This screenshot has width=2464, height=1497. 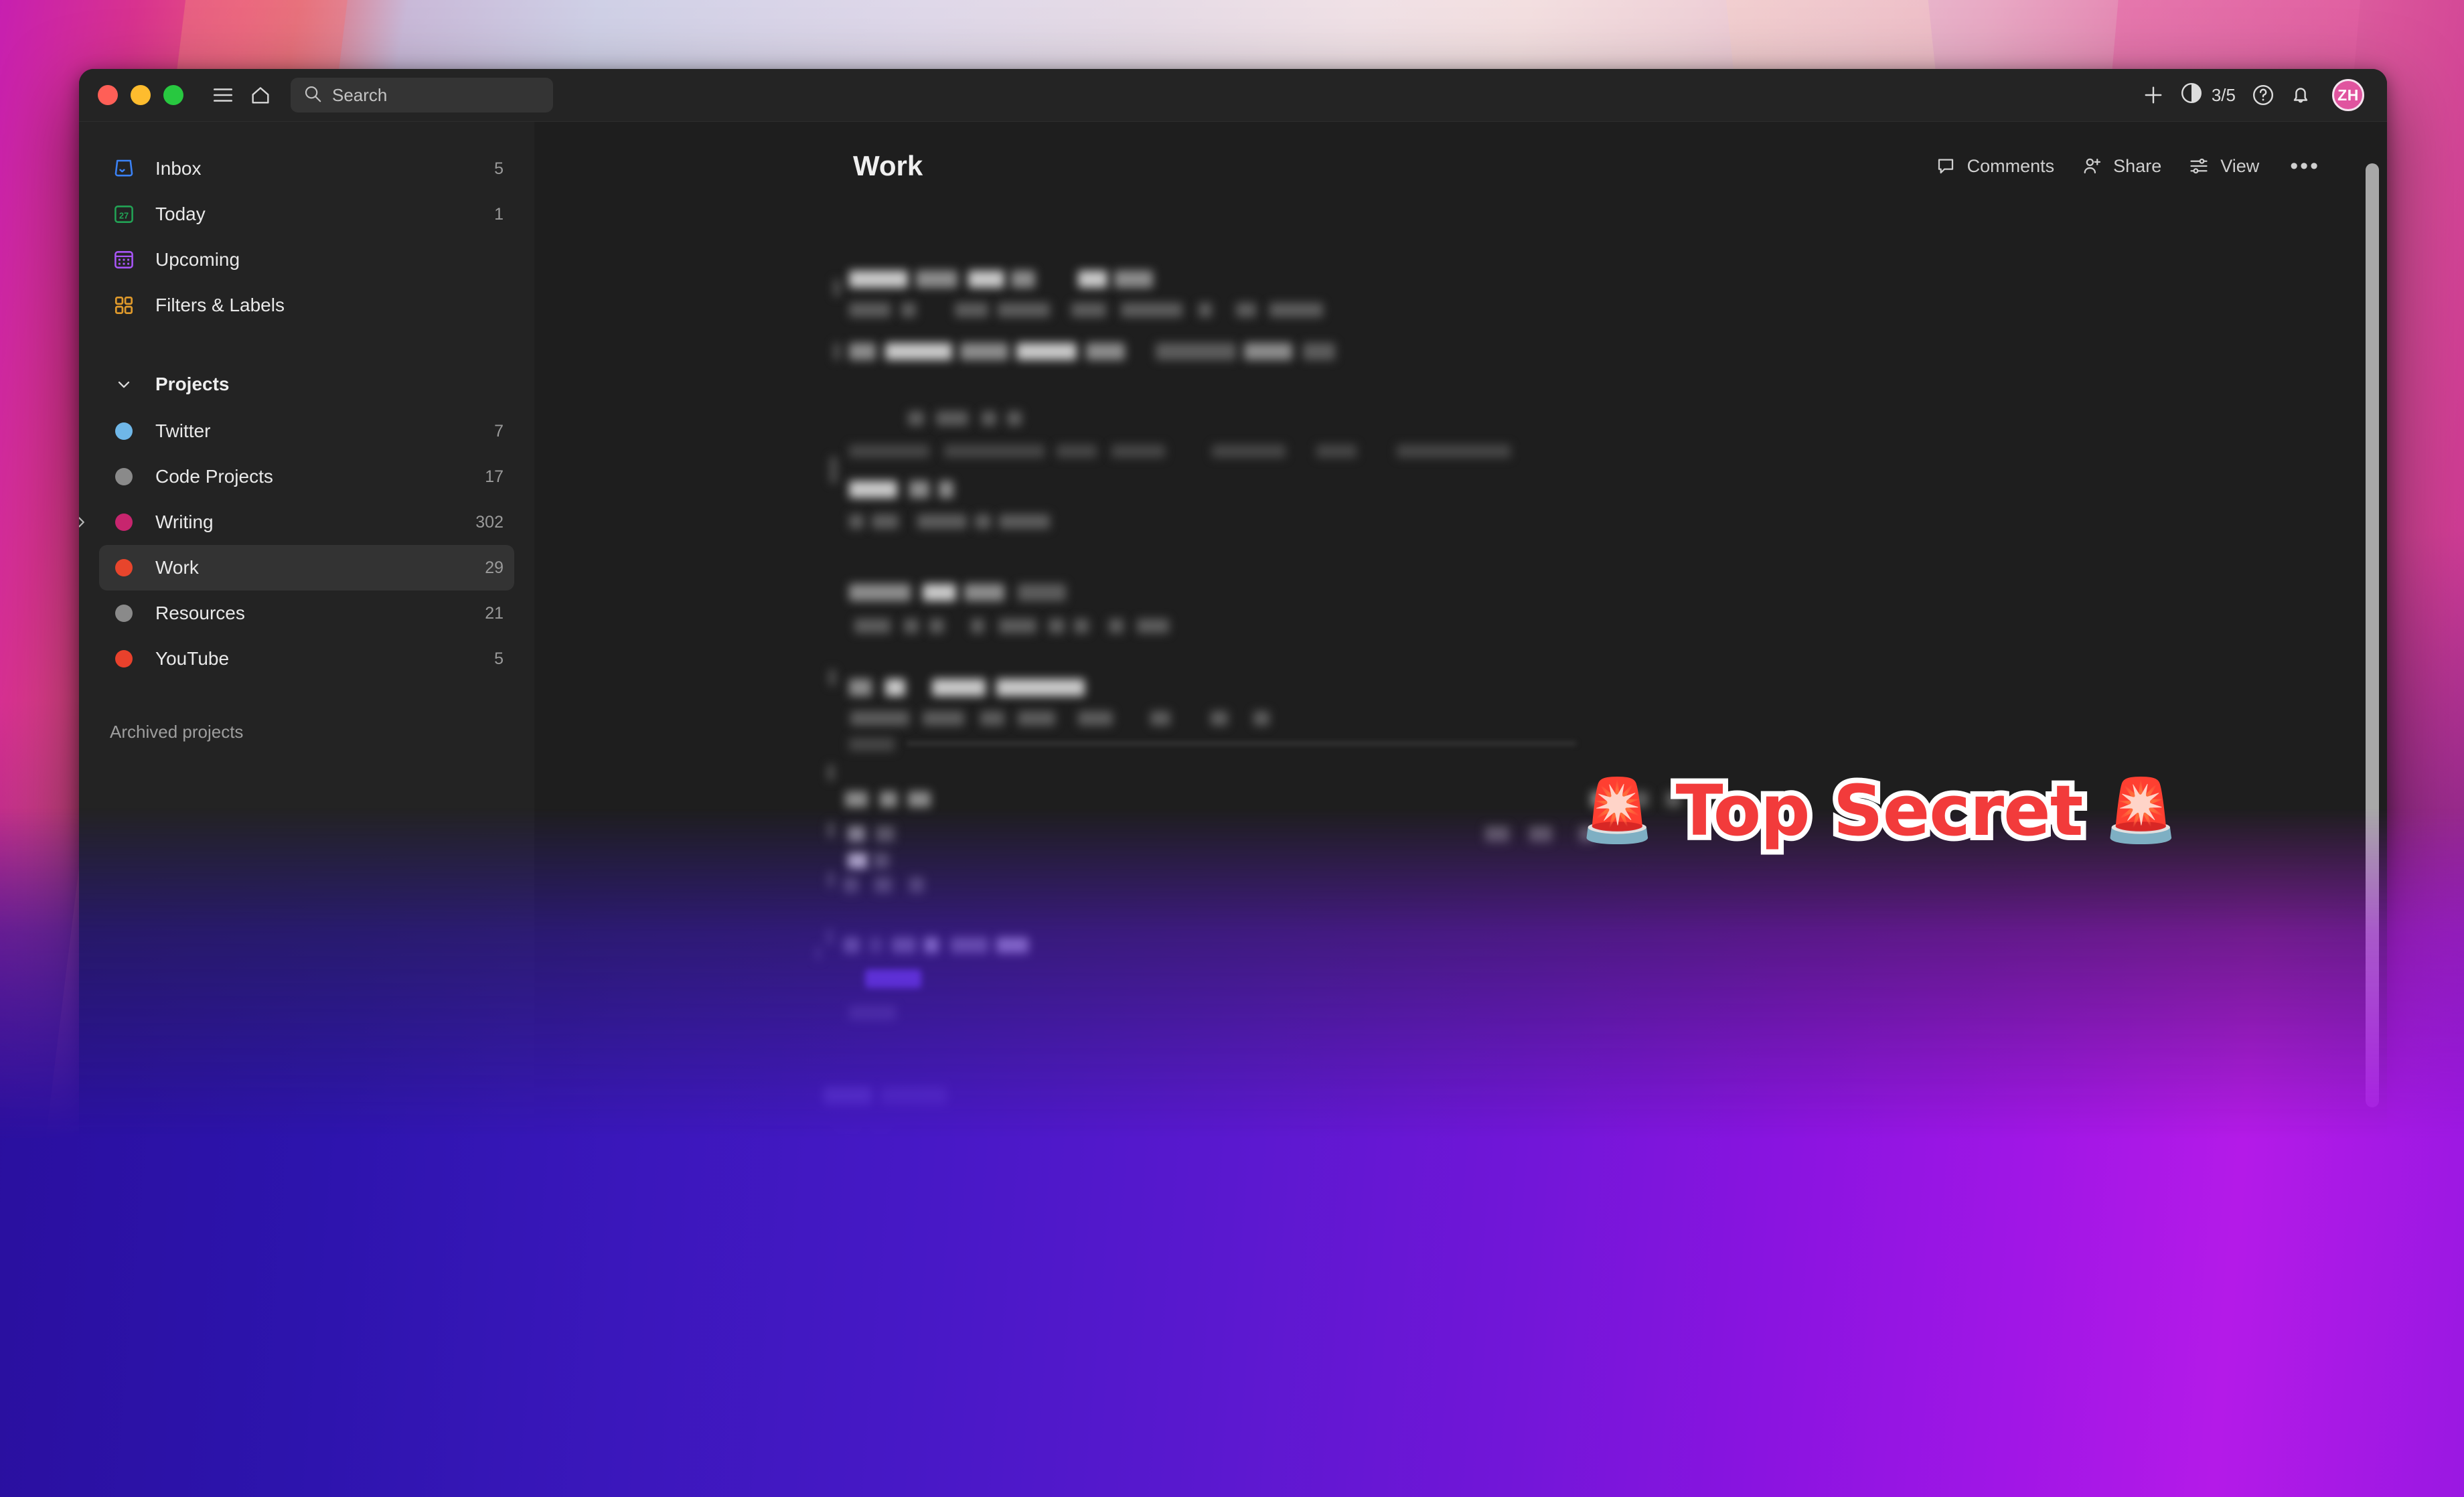 What do you see at coordinates (306, 214) in the screenshot?
I see `sidebar-item-today: 27 Today 1` at bounding box center [306, 214].